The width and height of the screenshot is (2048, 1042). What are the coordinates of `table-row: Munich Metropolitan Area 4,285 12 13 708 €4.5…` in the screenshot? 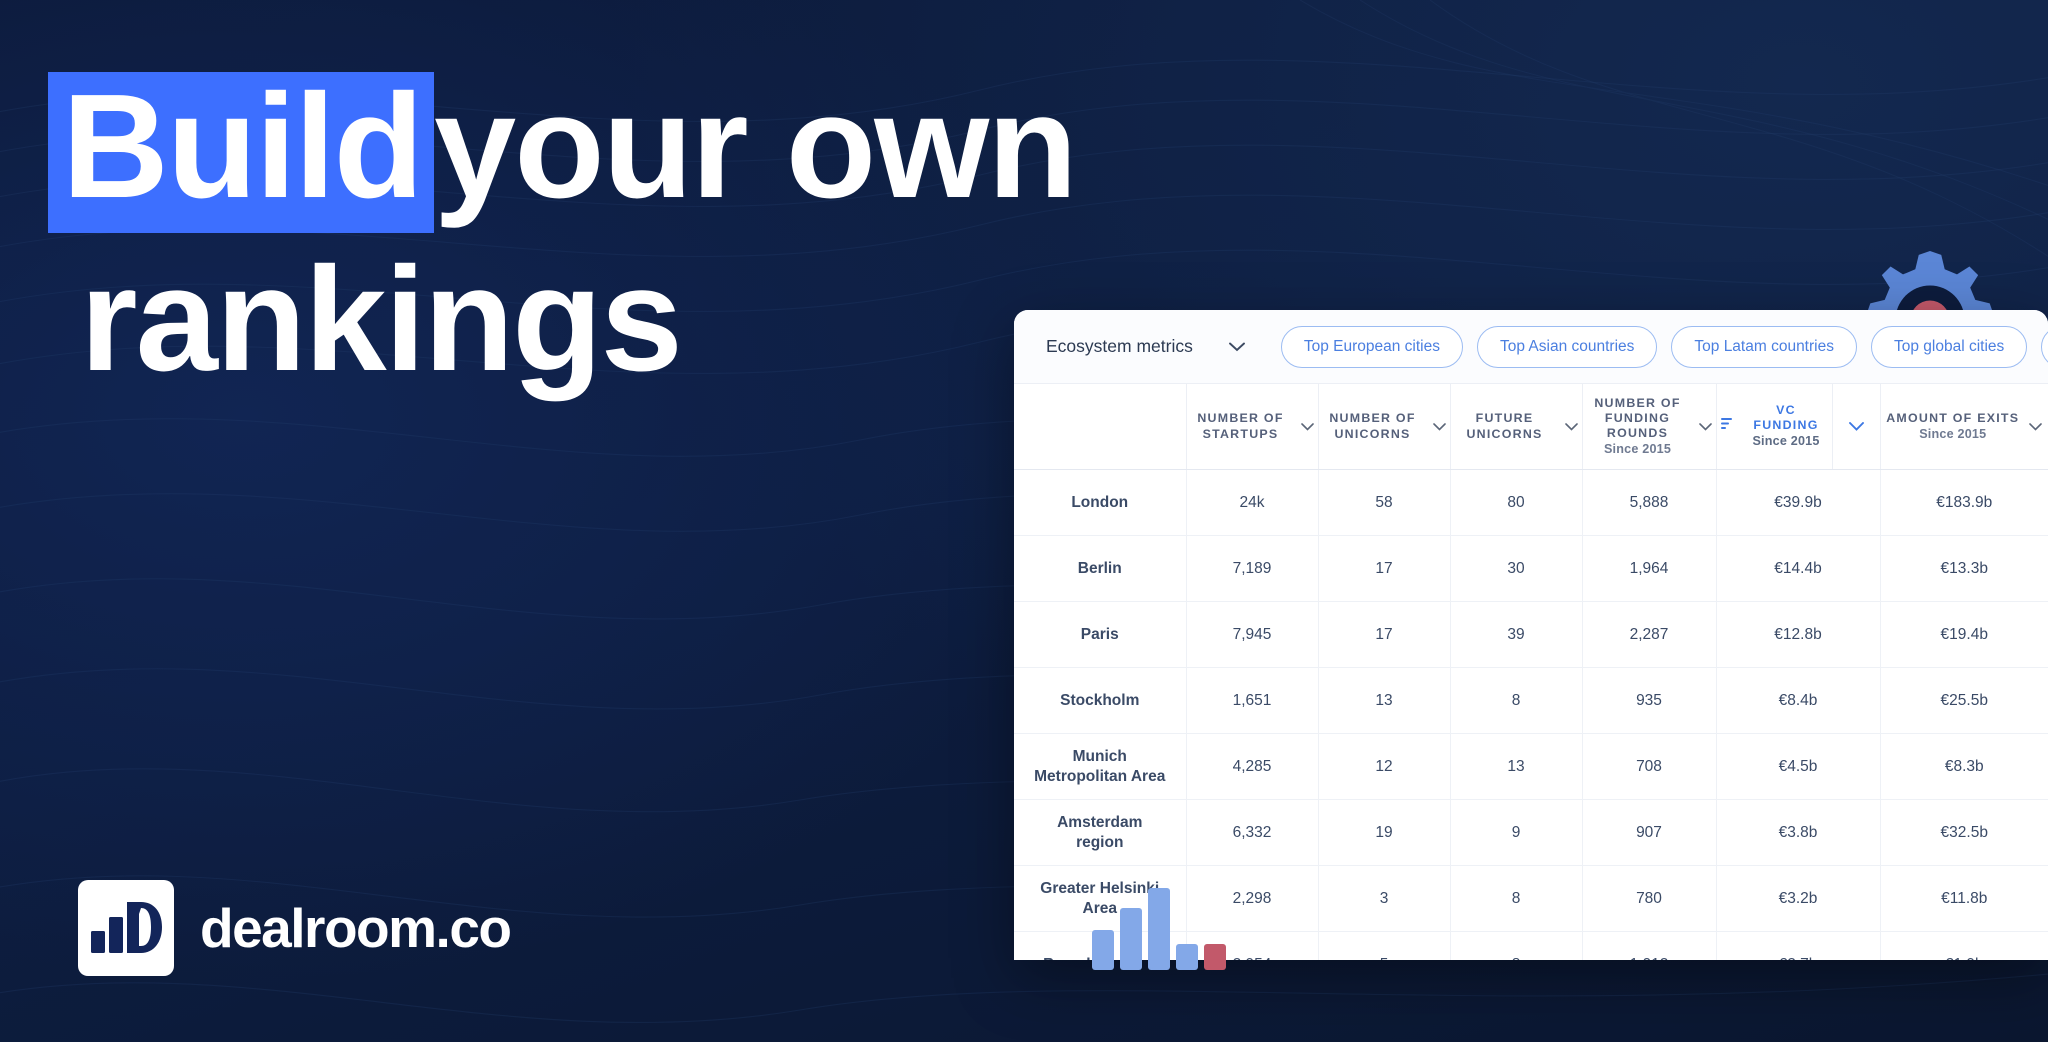 It's located at (1531, 766).